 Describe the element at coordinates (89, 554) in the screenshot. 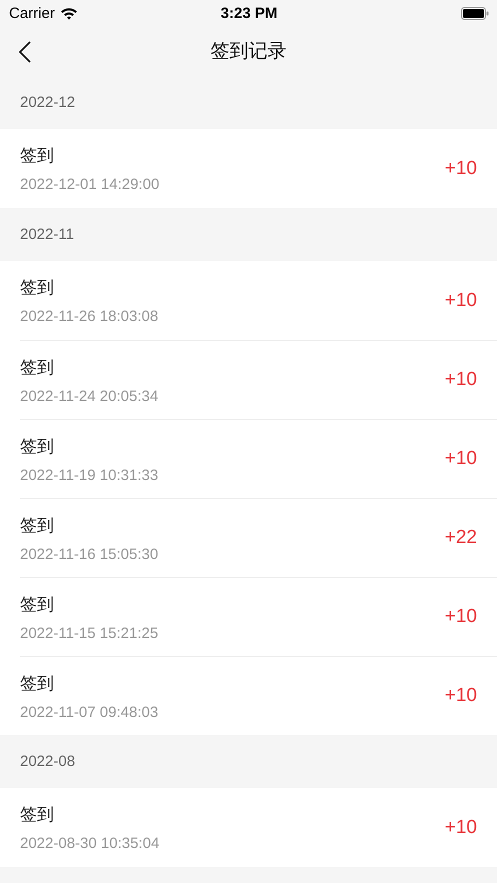

I see `record-time: 2022-11-16 15:05:30` at that location.